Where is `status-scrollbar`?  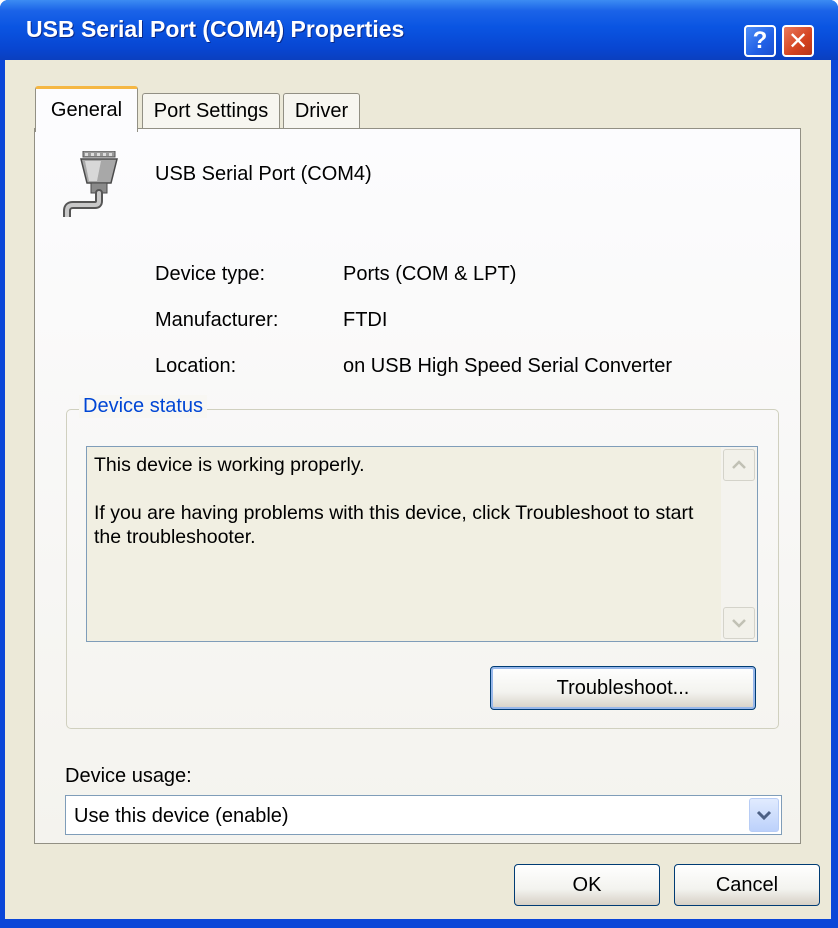
status-scrollbar is located at coordinates (739, 544).